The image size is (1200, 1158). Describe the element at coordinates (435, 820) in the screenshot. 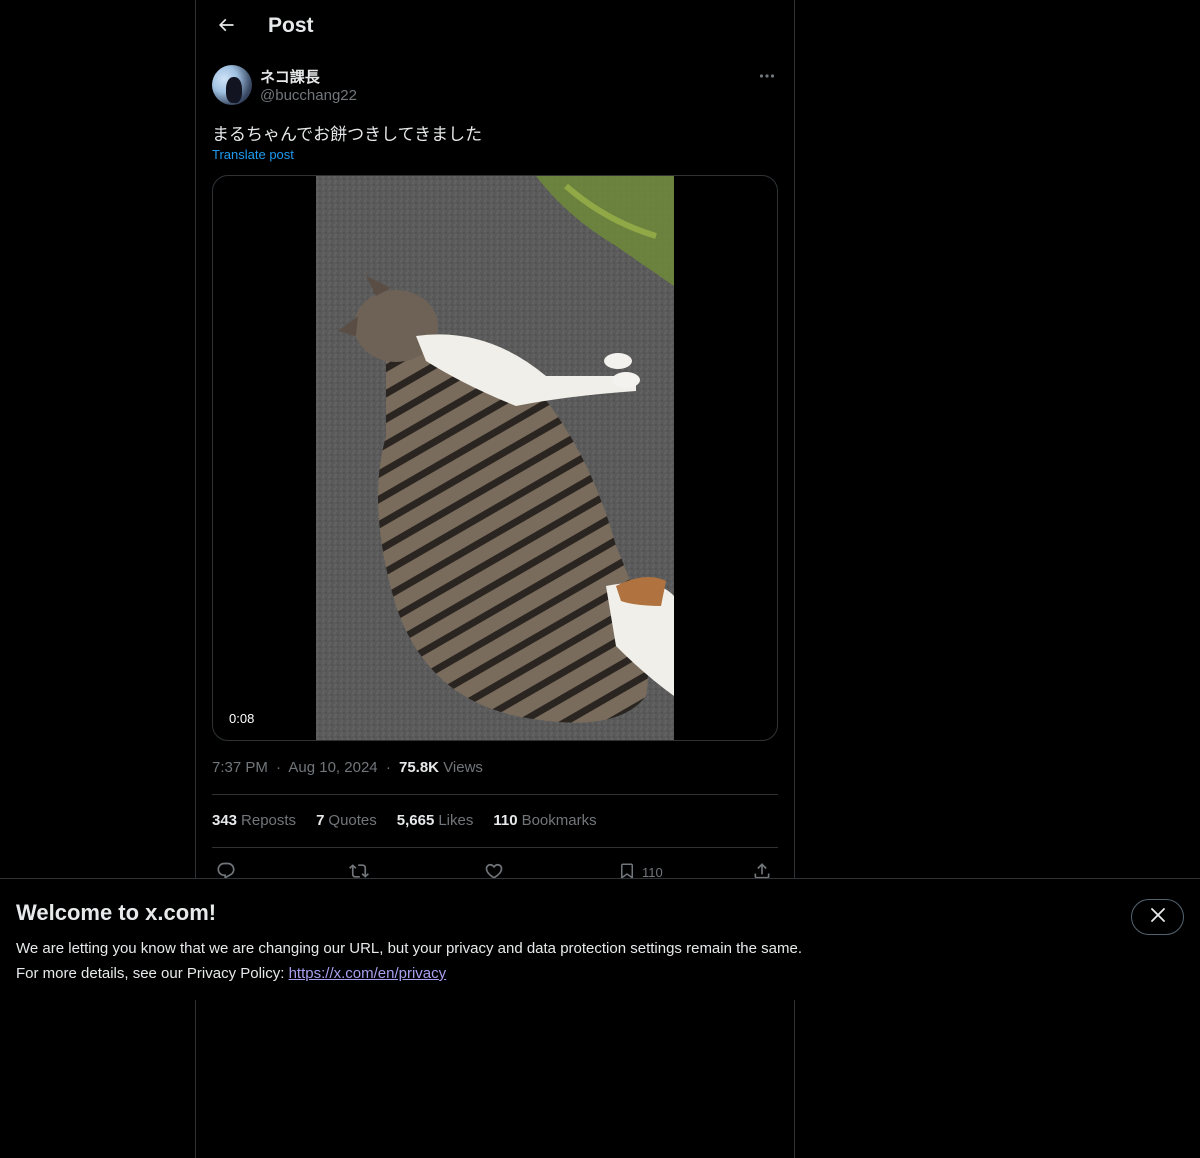

I see `stat-likes: 5,665 Likes` at that location.